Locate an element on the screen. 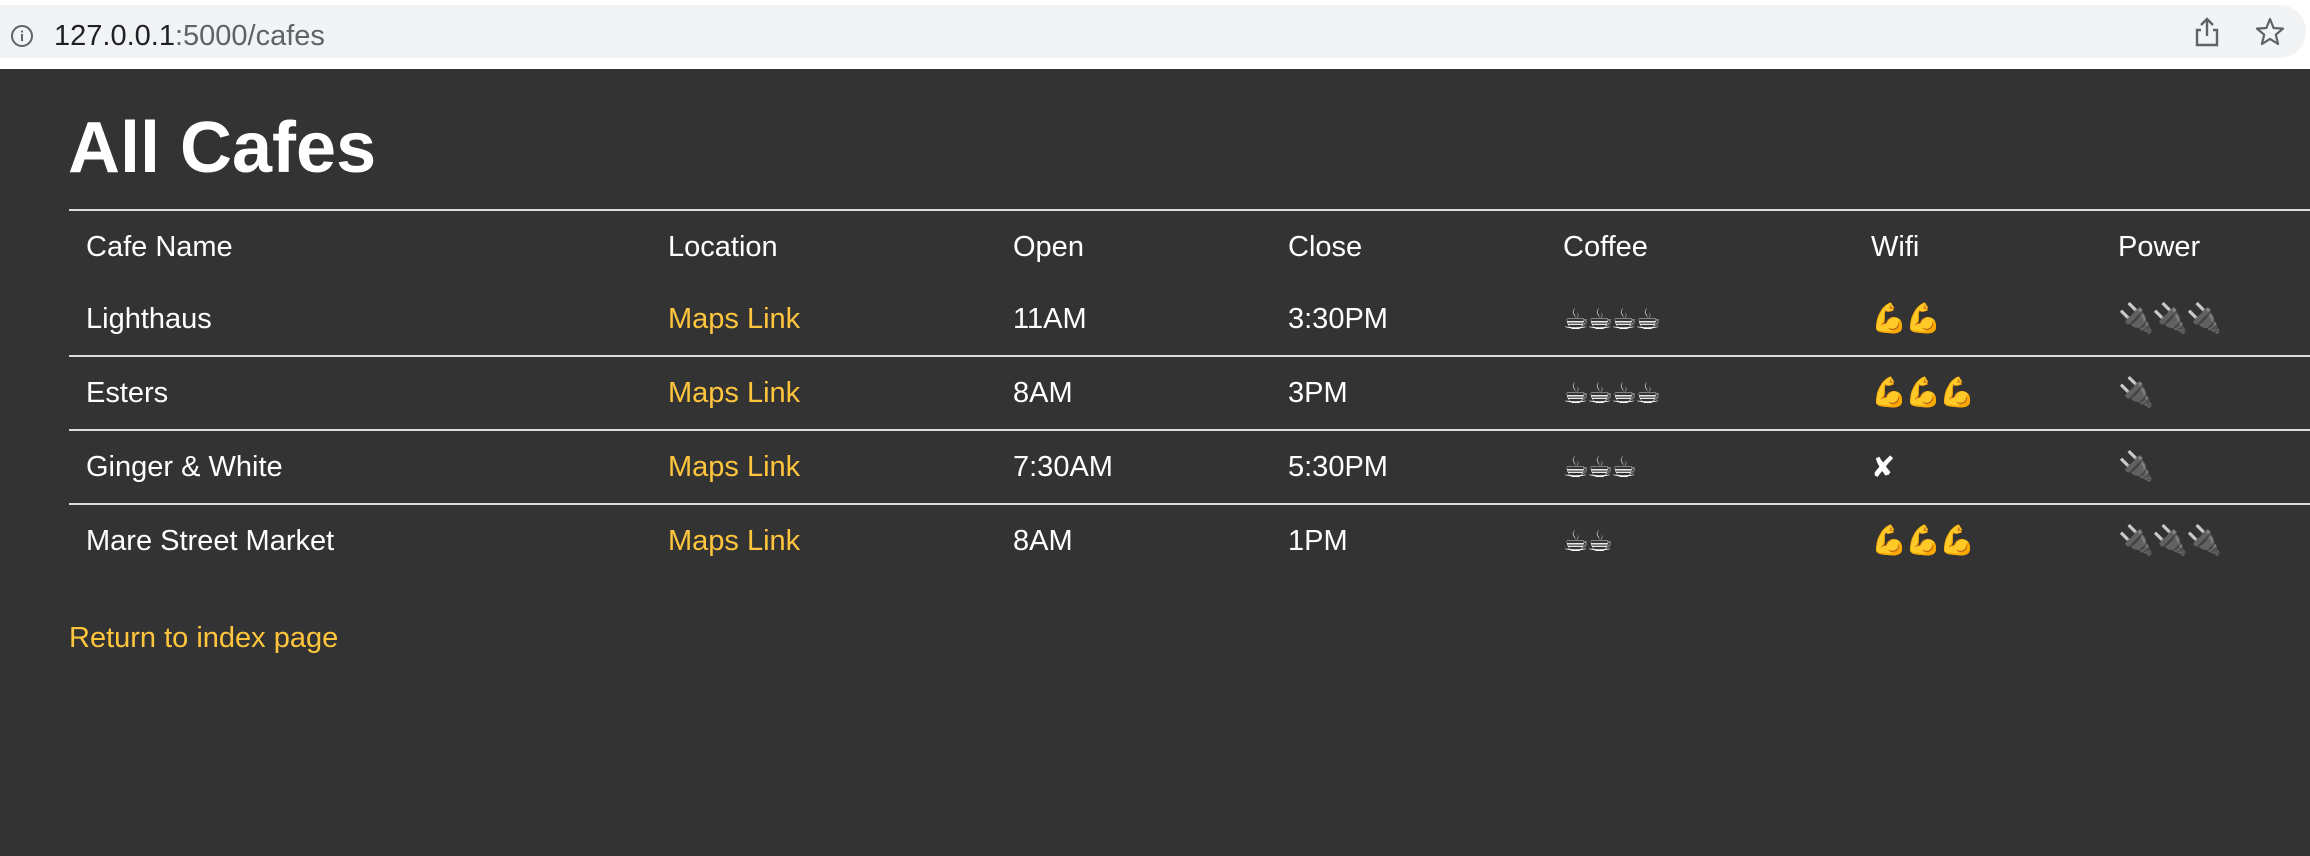 This screenshot has width=2310, height=856. table-row: Esters Maps Link 8AM 3PM ☕☕☕☕ 💪💪💪 🔌 is located at coordinates (1189, 393).